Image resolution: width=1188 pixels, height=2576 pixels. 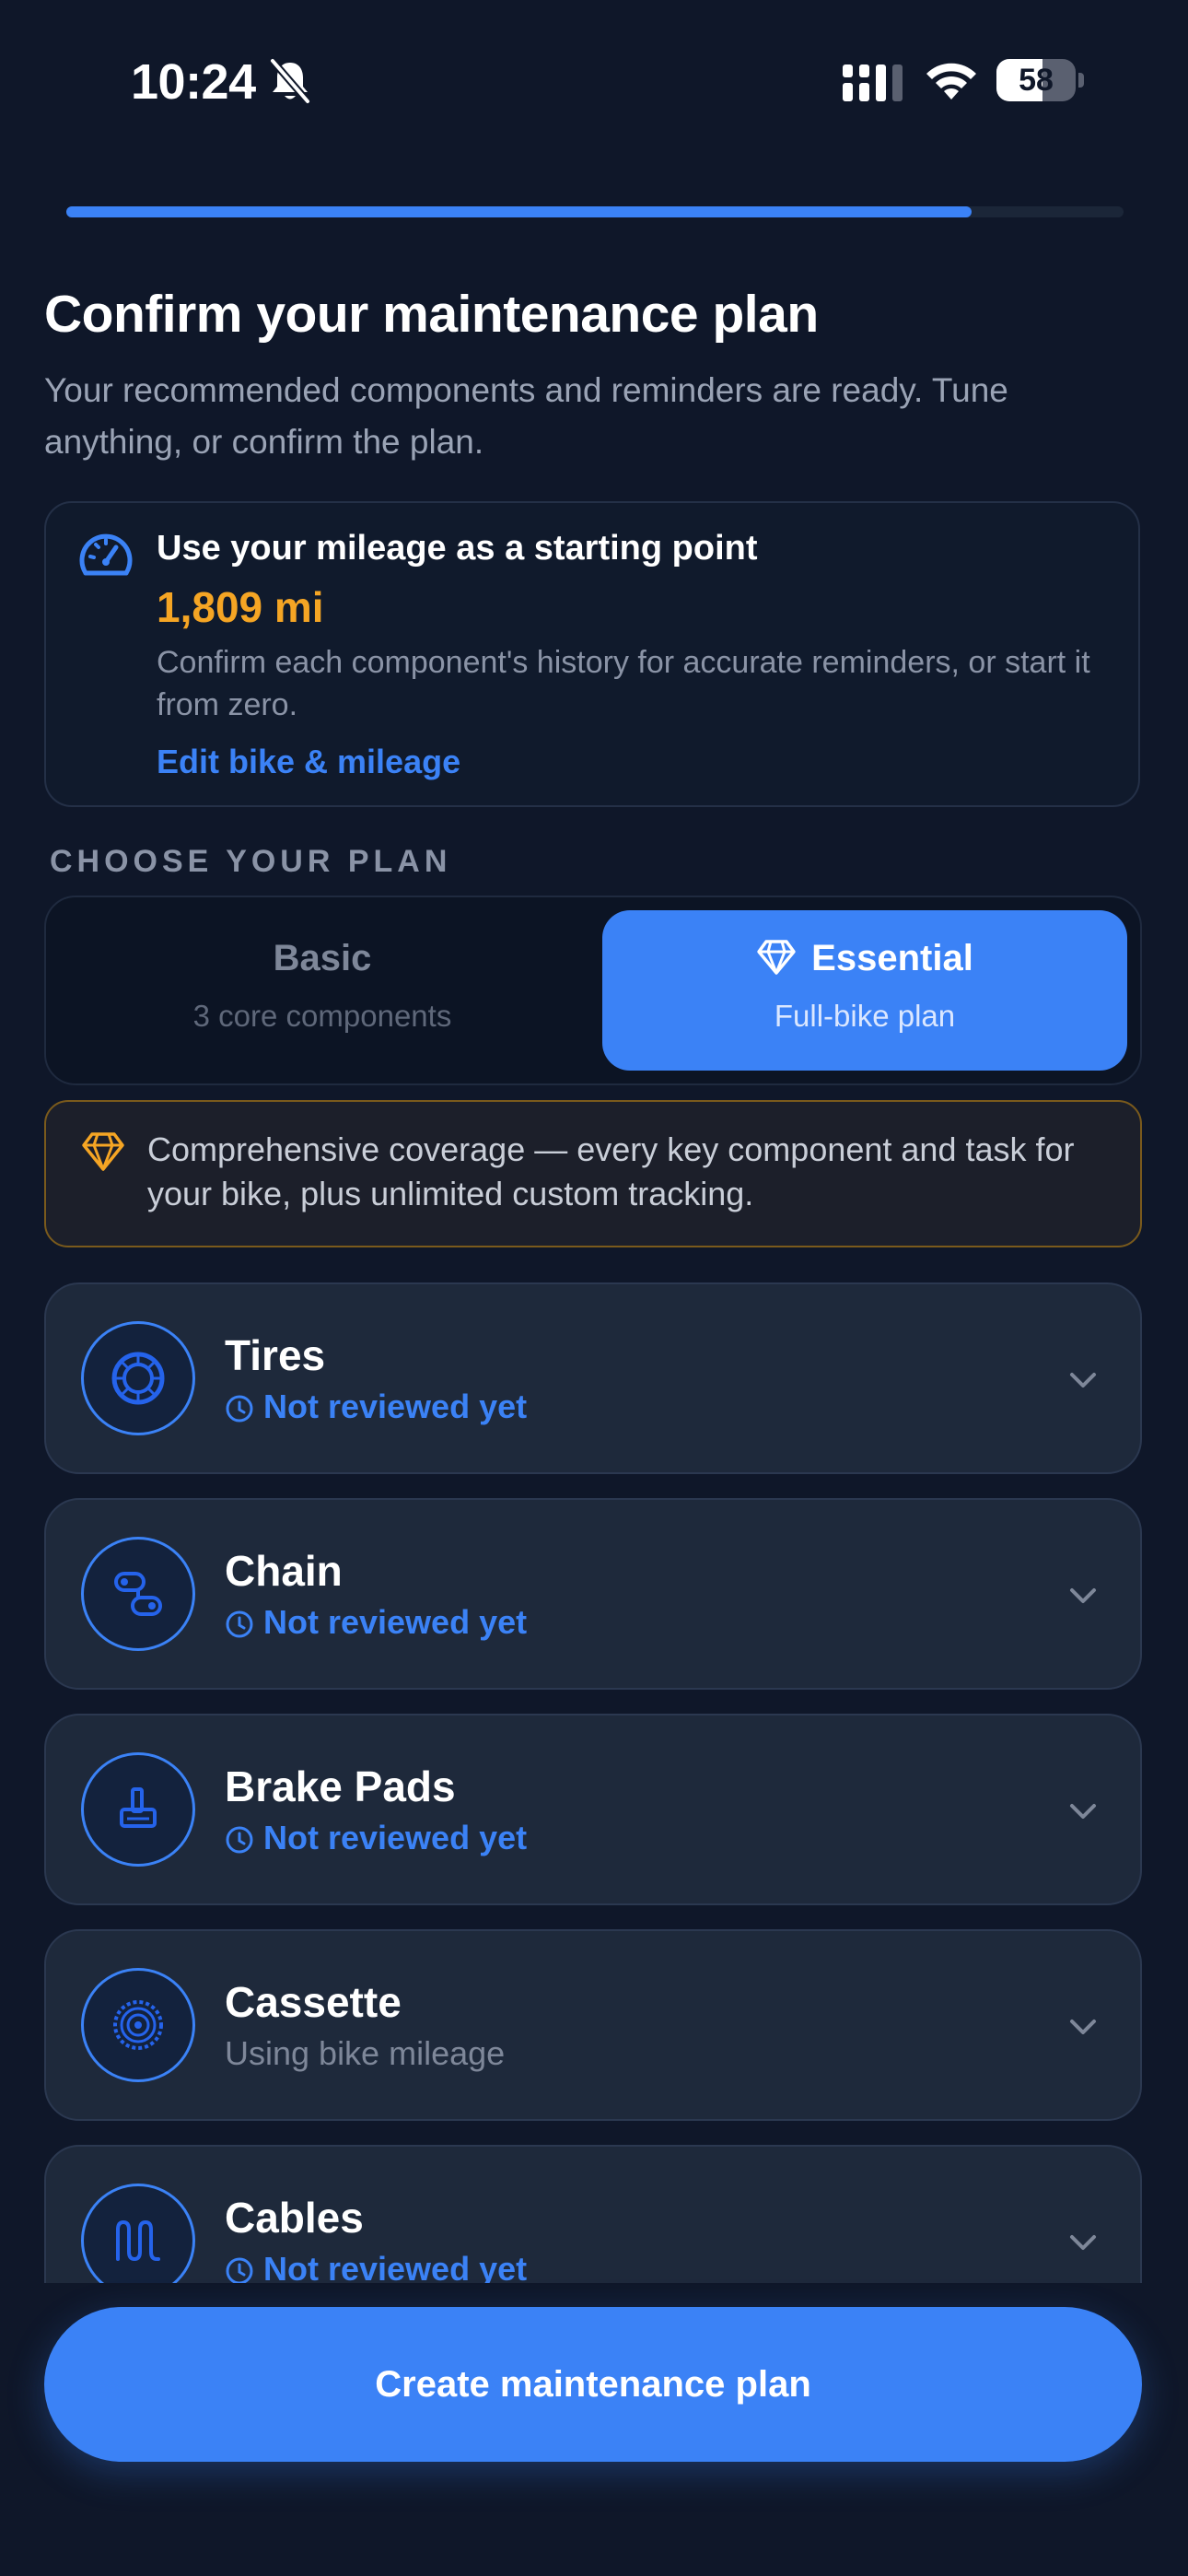 I want to click on cable-icon, so click(x=138, y=2240).